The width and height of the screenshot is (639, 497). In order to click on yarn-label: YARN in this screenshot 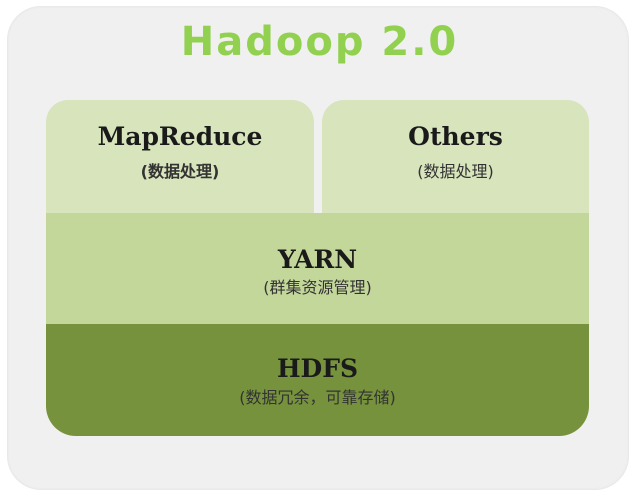, I will do `click(317, 259)`.